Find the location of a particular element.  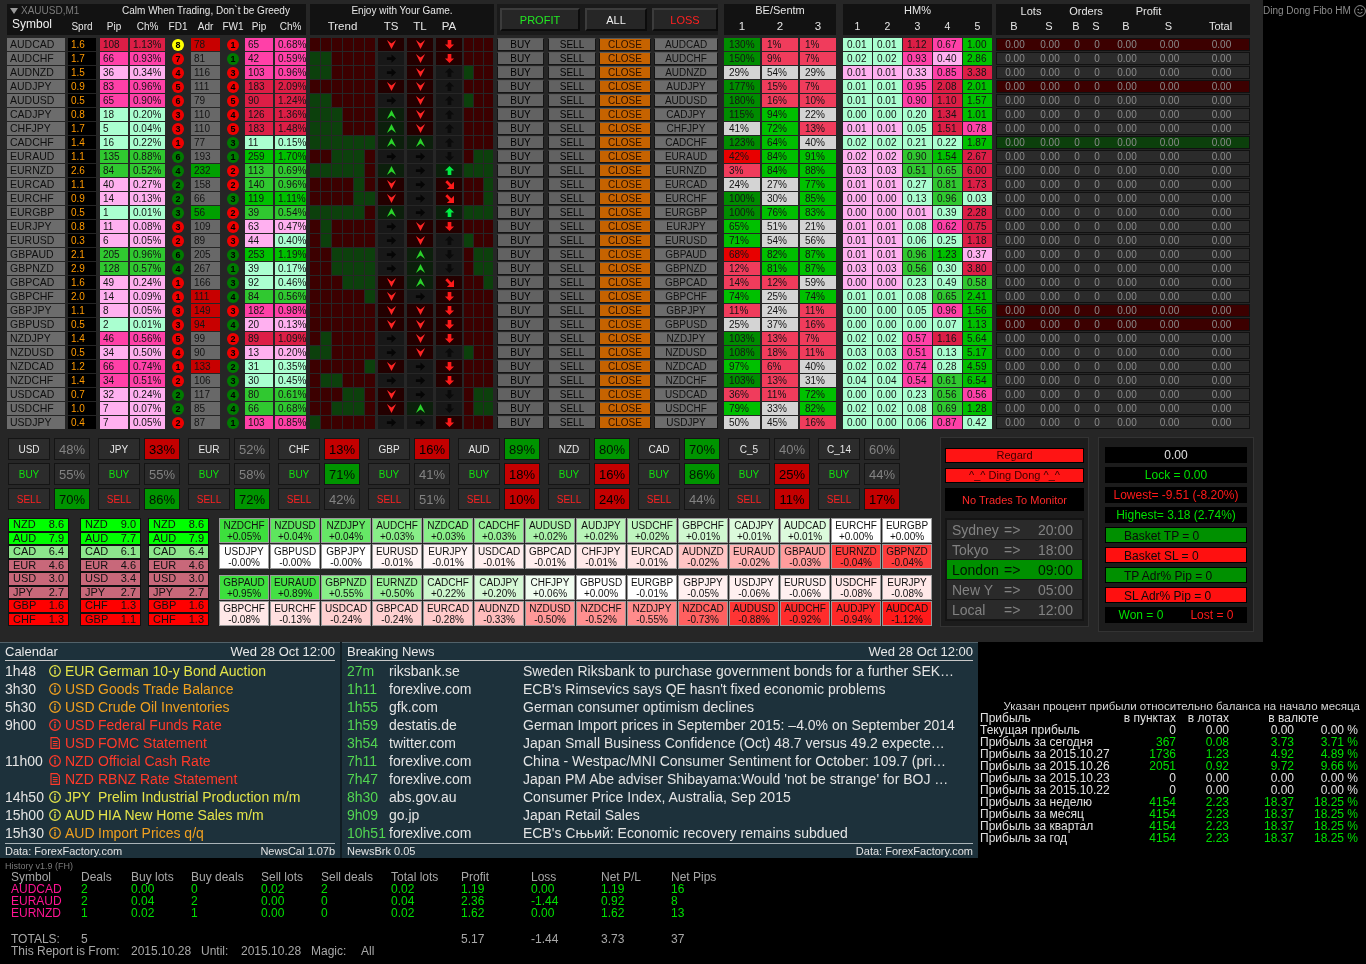

news-headline: German consumer optimism declines is located at coordinates (639, 707).